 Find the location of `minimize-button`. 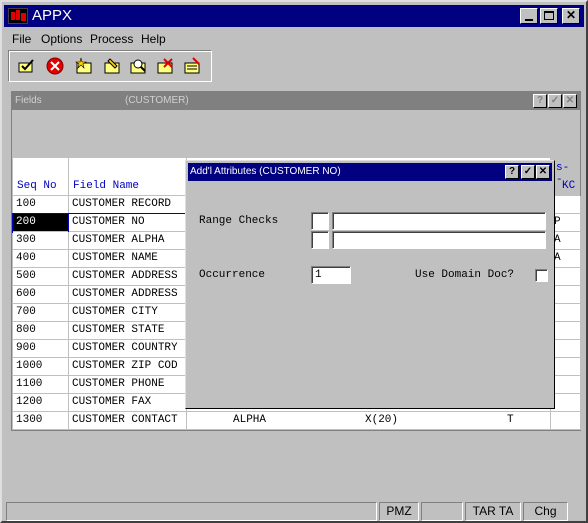

minimize-button is located at coordinates (529, 16).